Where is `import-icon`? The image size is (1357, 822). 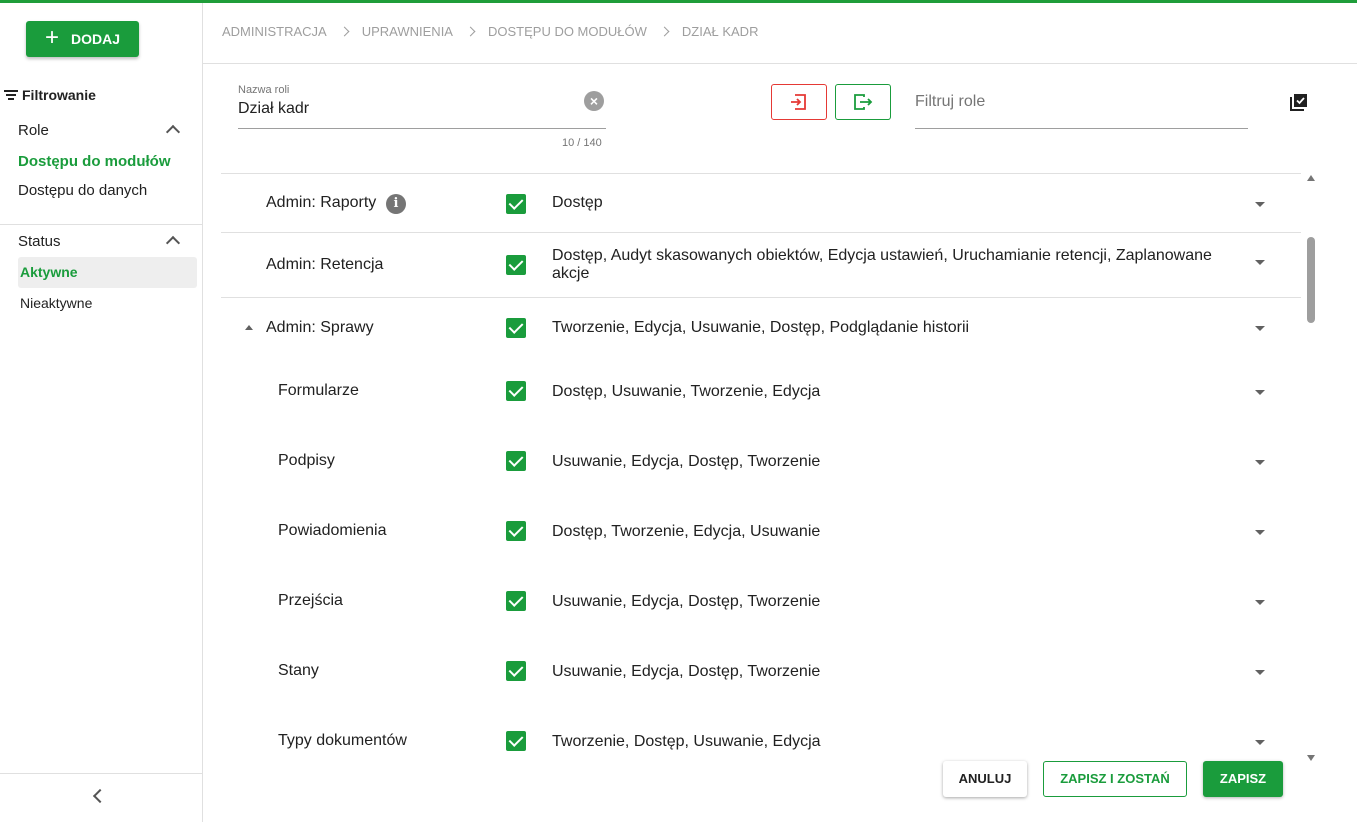
import-icon is located at coordinates (798, 102).